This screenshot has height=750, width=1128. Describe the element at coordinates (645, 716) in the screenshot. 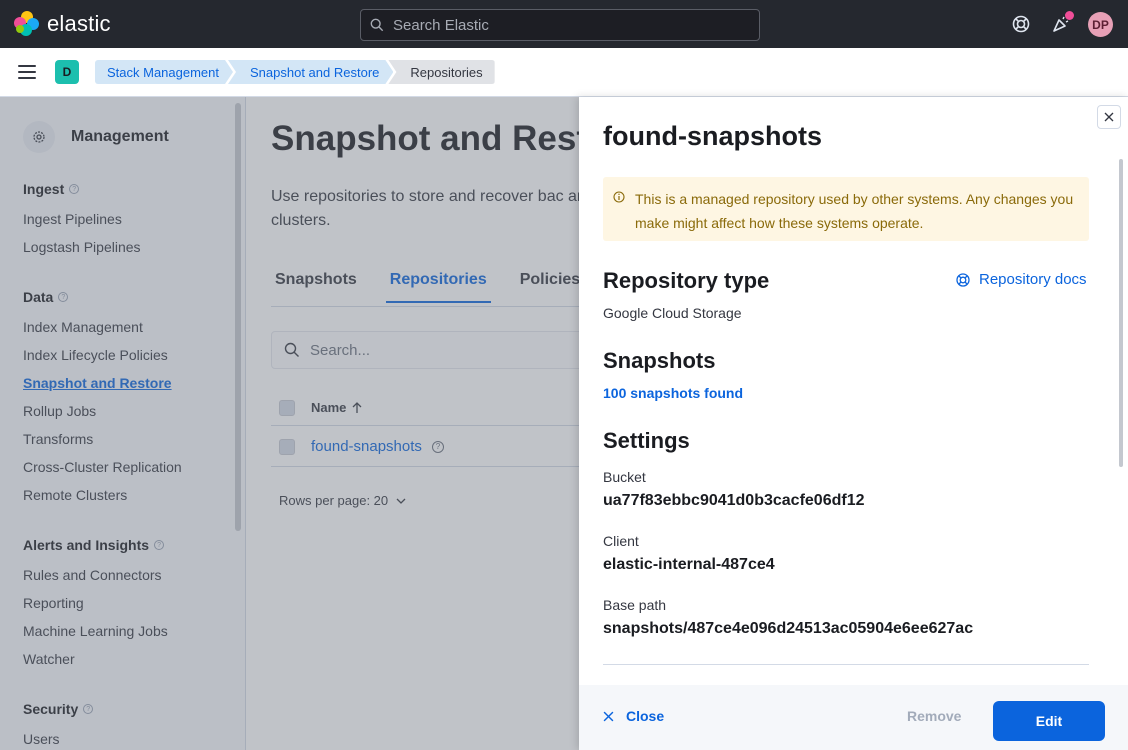

I see `close-button-label: Close` at that location.